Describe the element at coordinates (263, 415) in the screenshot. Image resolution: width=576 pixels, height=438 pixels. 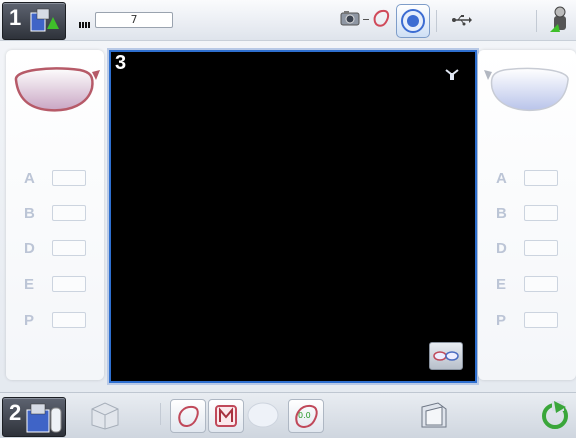
I see `blank-lens-icon` at that location.